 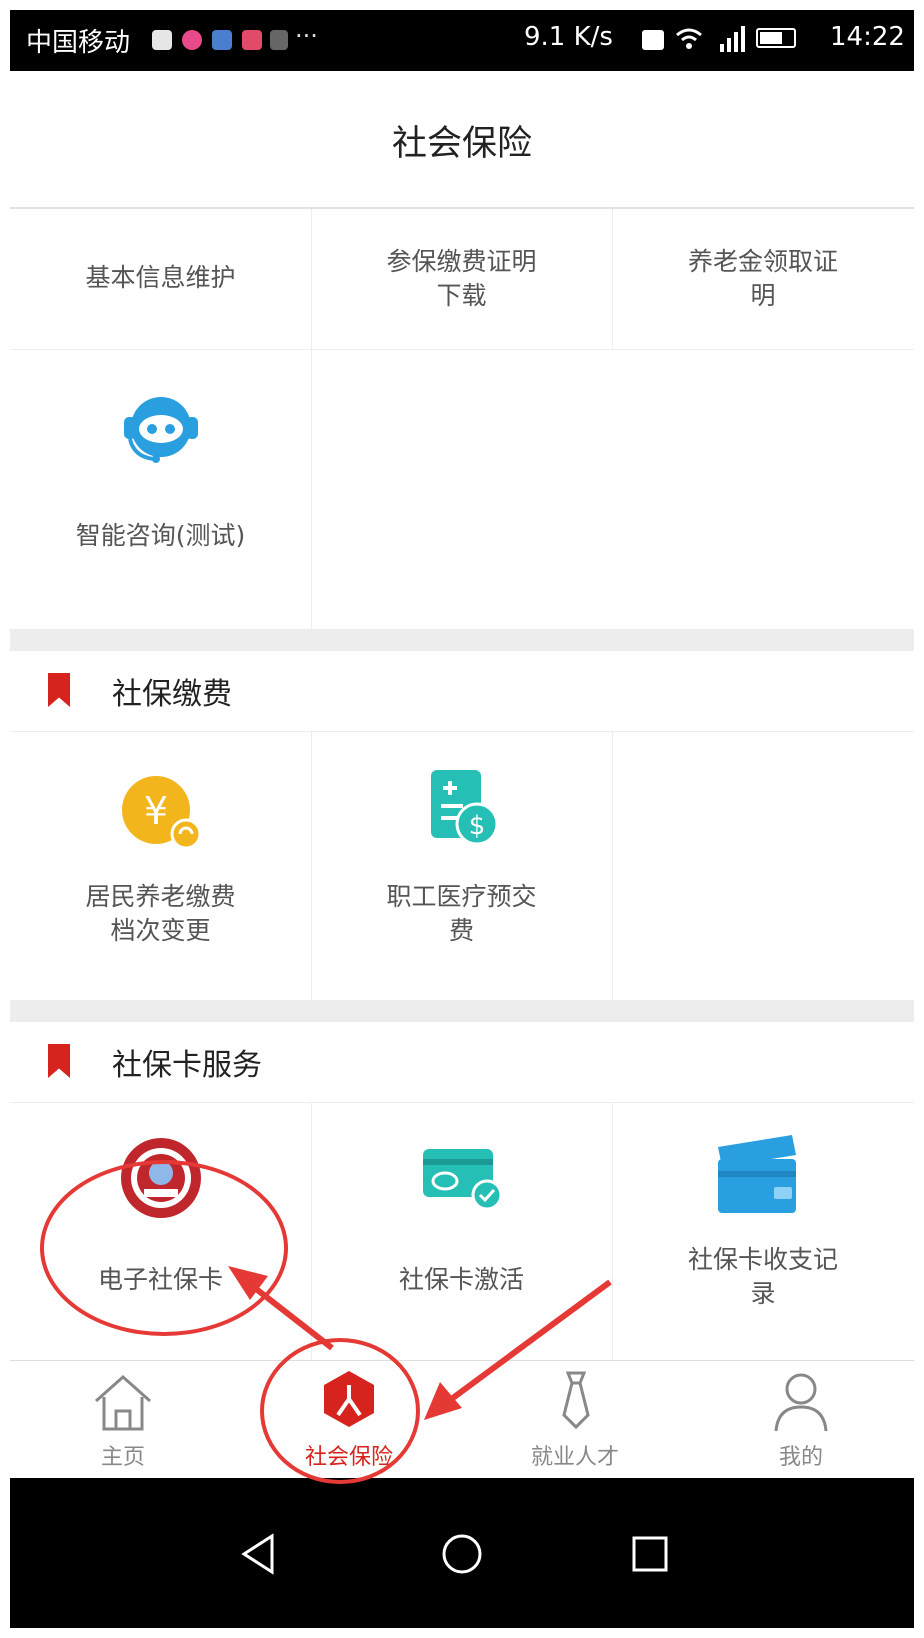 I want to click on annotation-arrows, so click(x=420, y=1343).